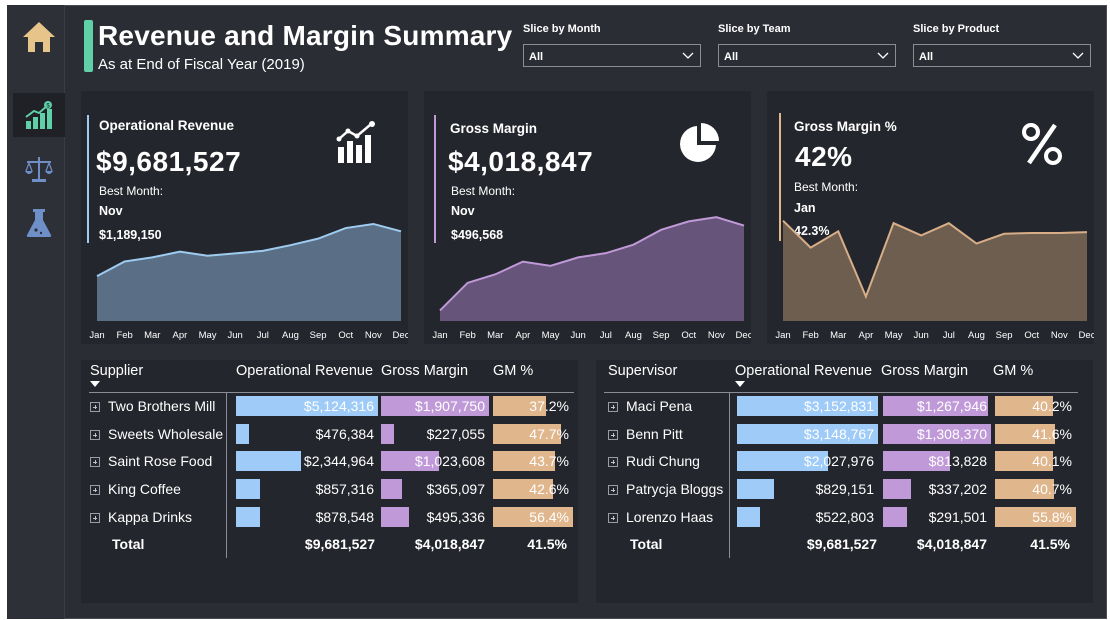 The width and height of the screenshot is (1110, 620). What do you see at coordinates (1052, 405) in the screenshot?
I see `gm-percent-value: 40.2%` at bounding box center [1052, 405].